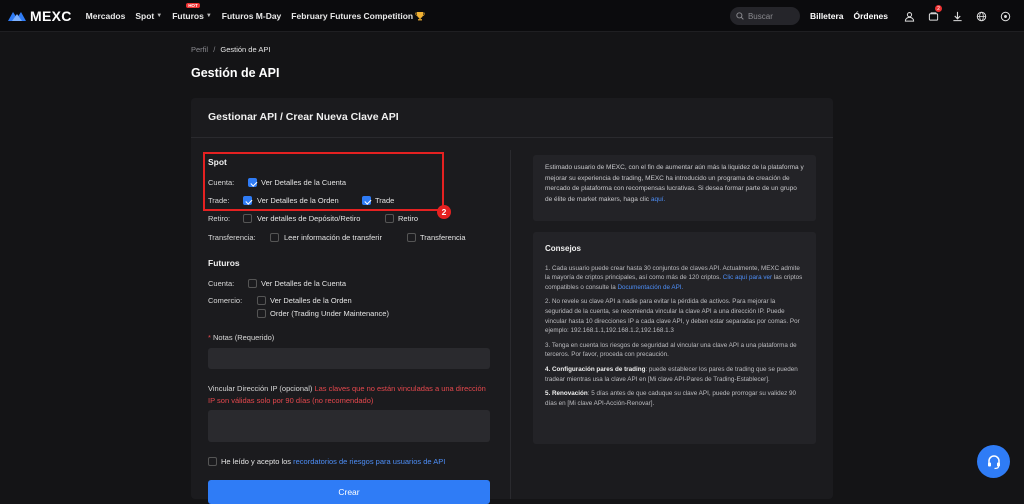 Image resolution: width=1024 pixels, height=504 pixels. Describe the element at coordinates (17, 16) in the screenshot. I see `mexc-logo-icon` at that location.